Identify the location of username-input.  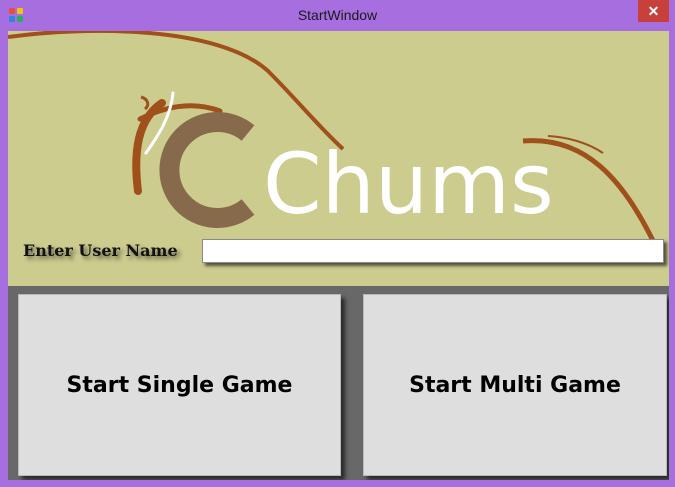
(433, 251).